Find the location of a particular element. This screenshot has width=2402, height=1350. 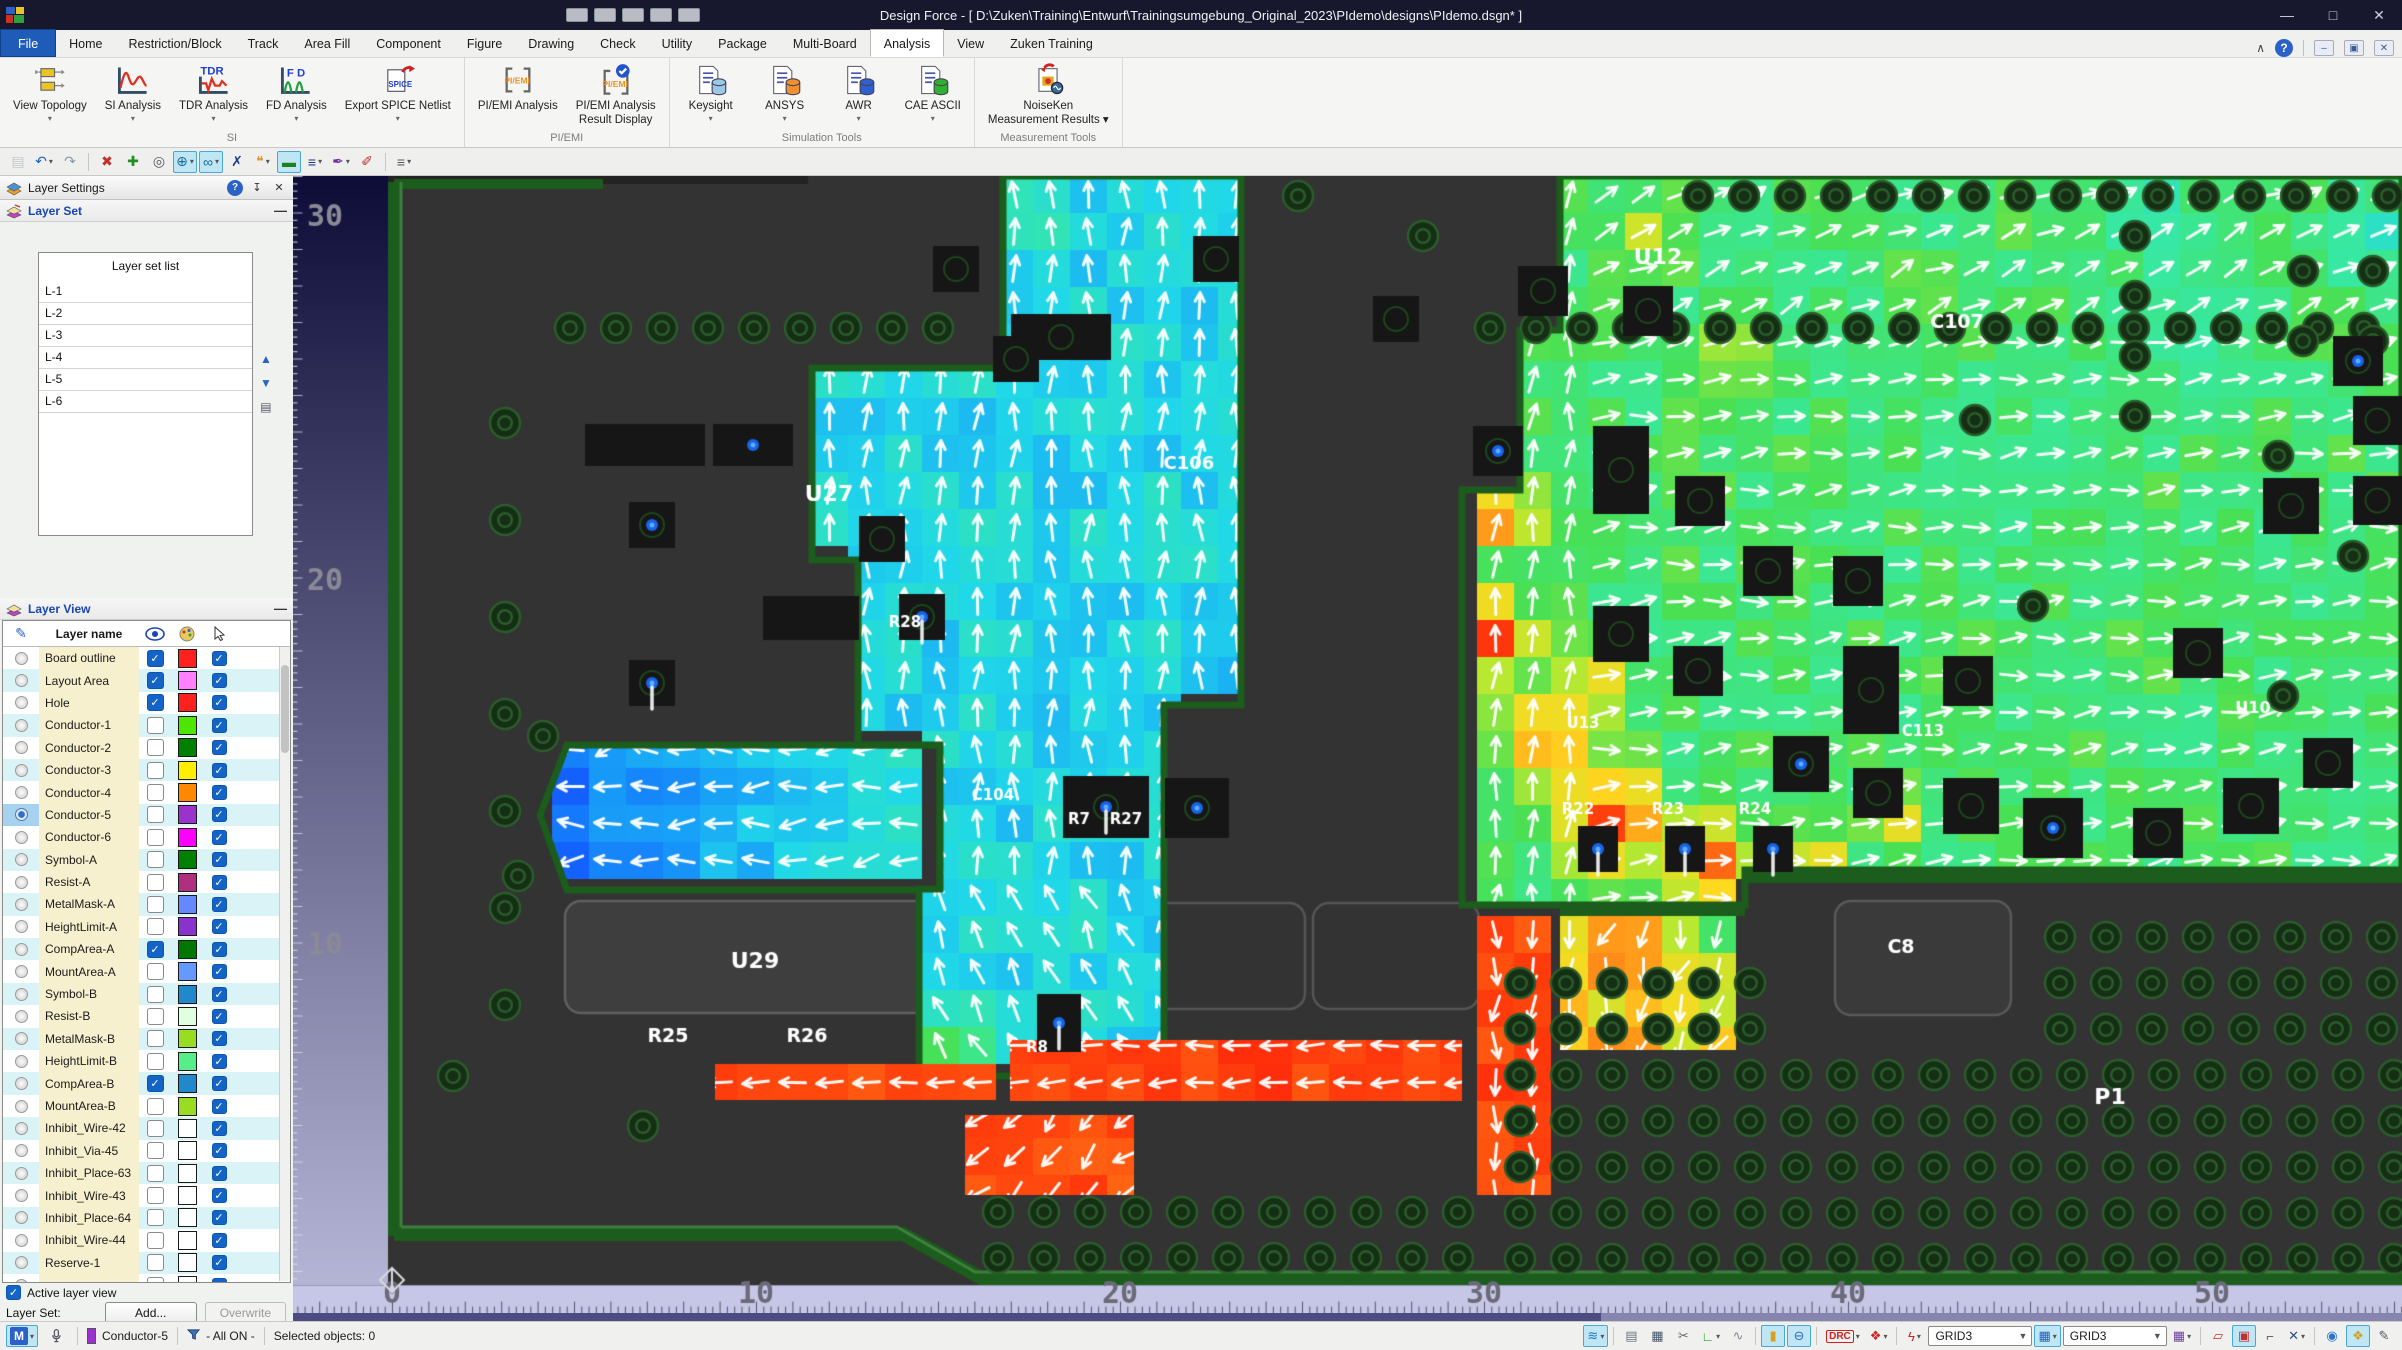

tab-view: View is located at coordinates (970, 43).